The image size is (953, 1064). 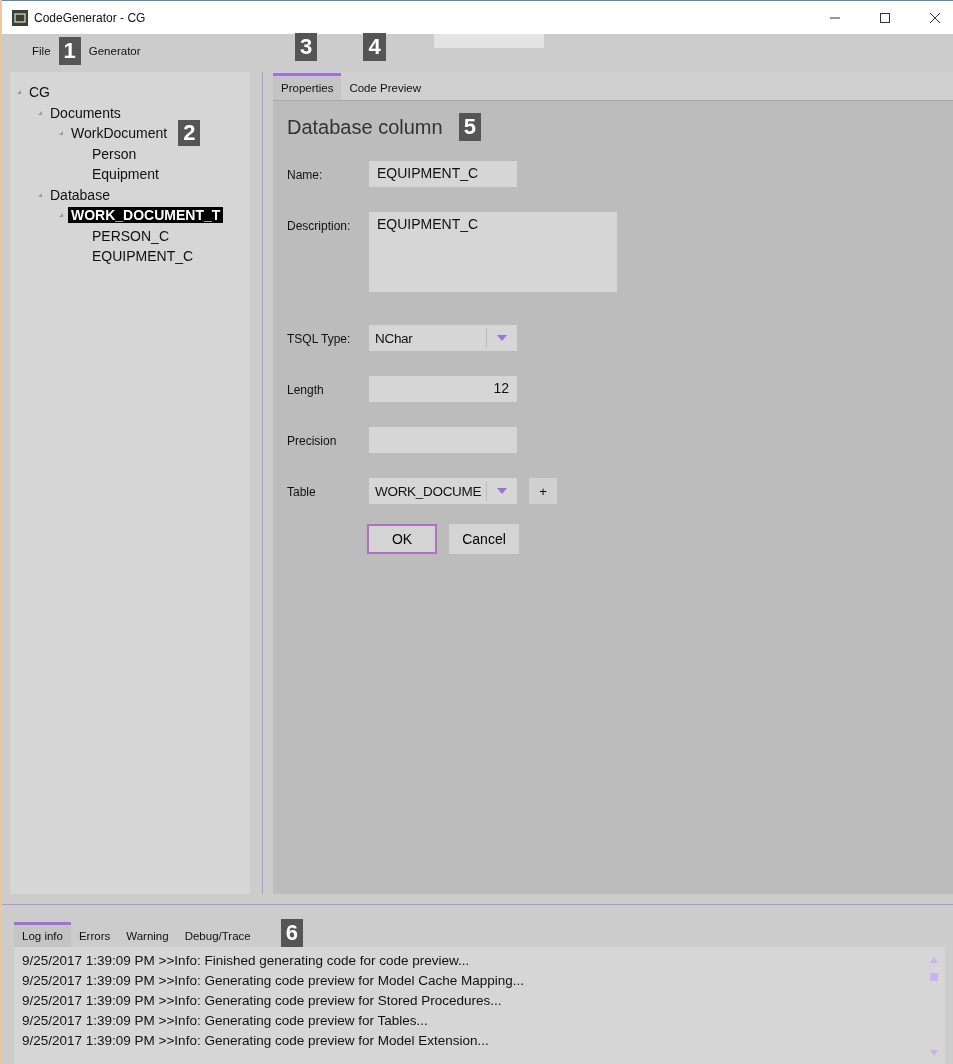 What do you see at coordinates (131, 235) in the screenshot?
I see `tree-item: PERSON_C` at bounding box center [131, 235].